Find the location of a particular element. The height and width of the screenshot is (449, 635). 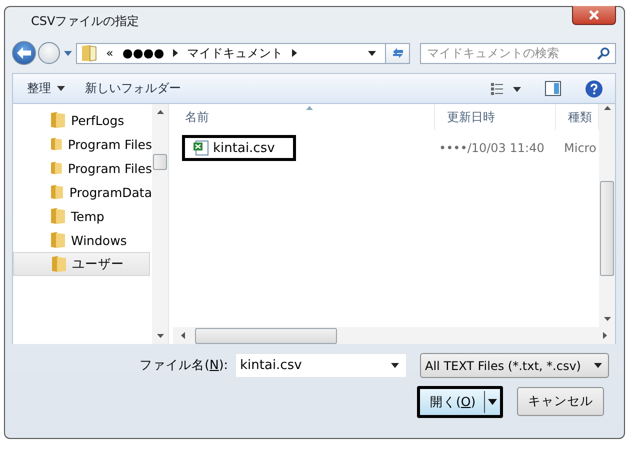

address-bar: « ●●●● マイドキュメント is located at coordinates (243, 53).